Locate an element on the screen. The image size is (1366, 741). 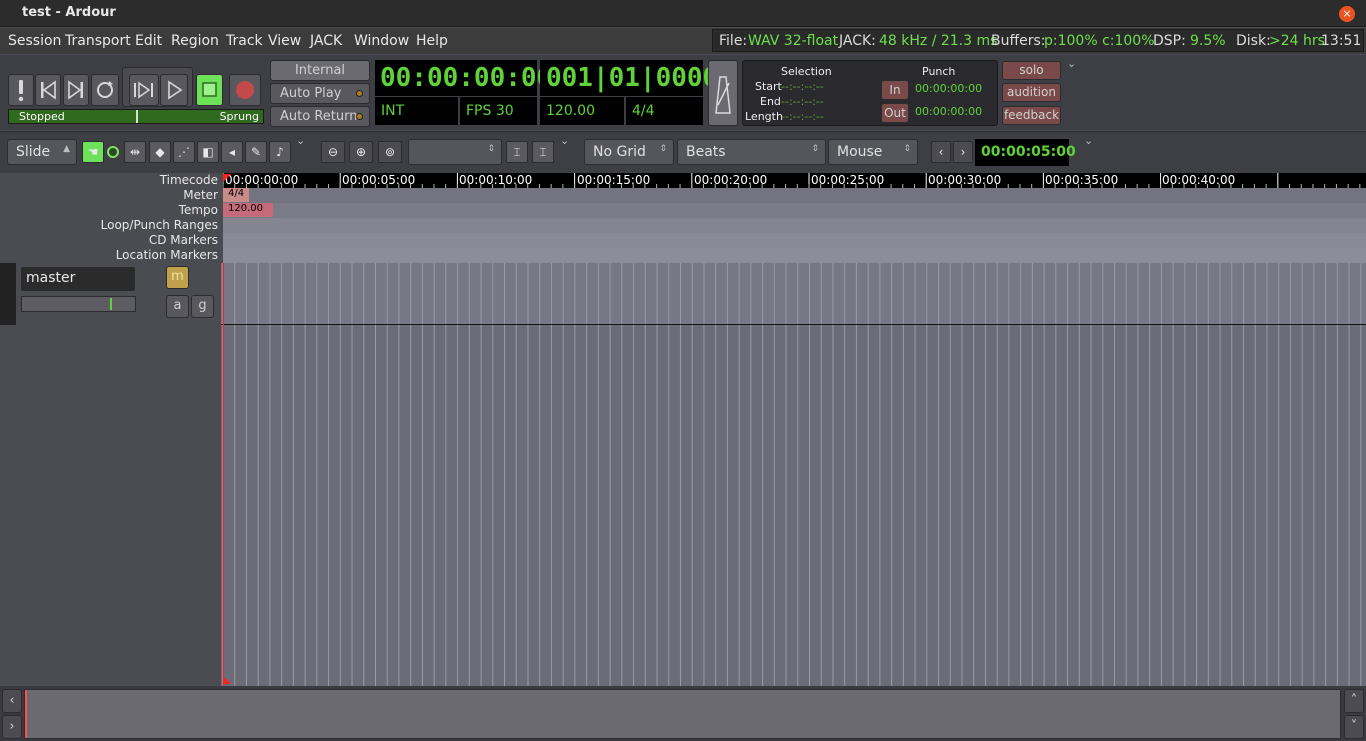
sync-button: Internal is located at coordinates (320, 70).